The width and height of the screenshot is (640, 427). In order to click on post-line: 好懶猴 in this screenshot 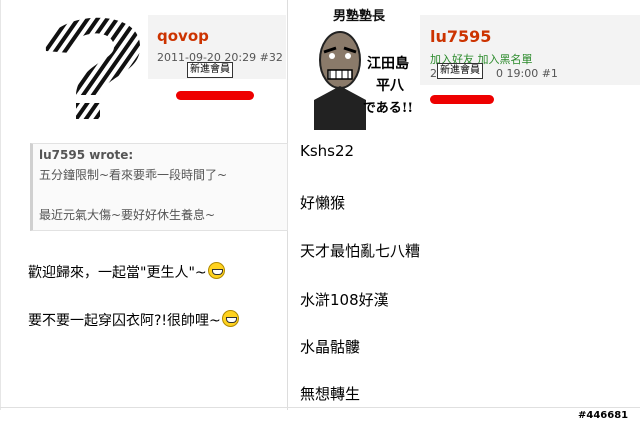, I will do `click(323, 203)`.